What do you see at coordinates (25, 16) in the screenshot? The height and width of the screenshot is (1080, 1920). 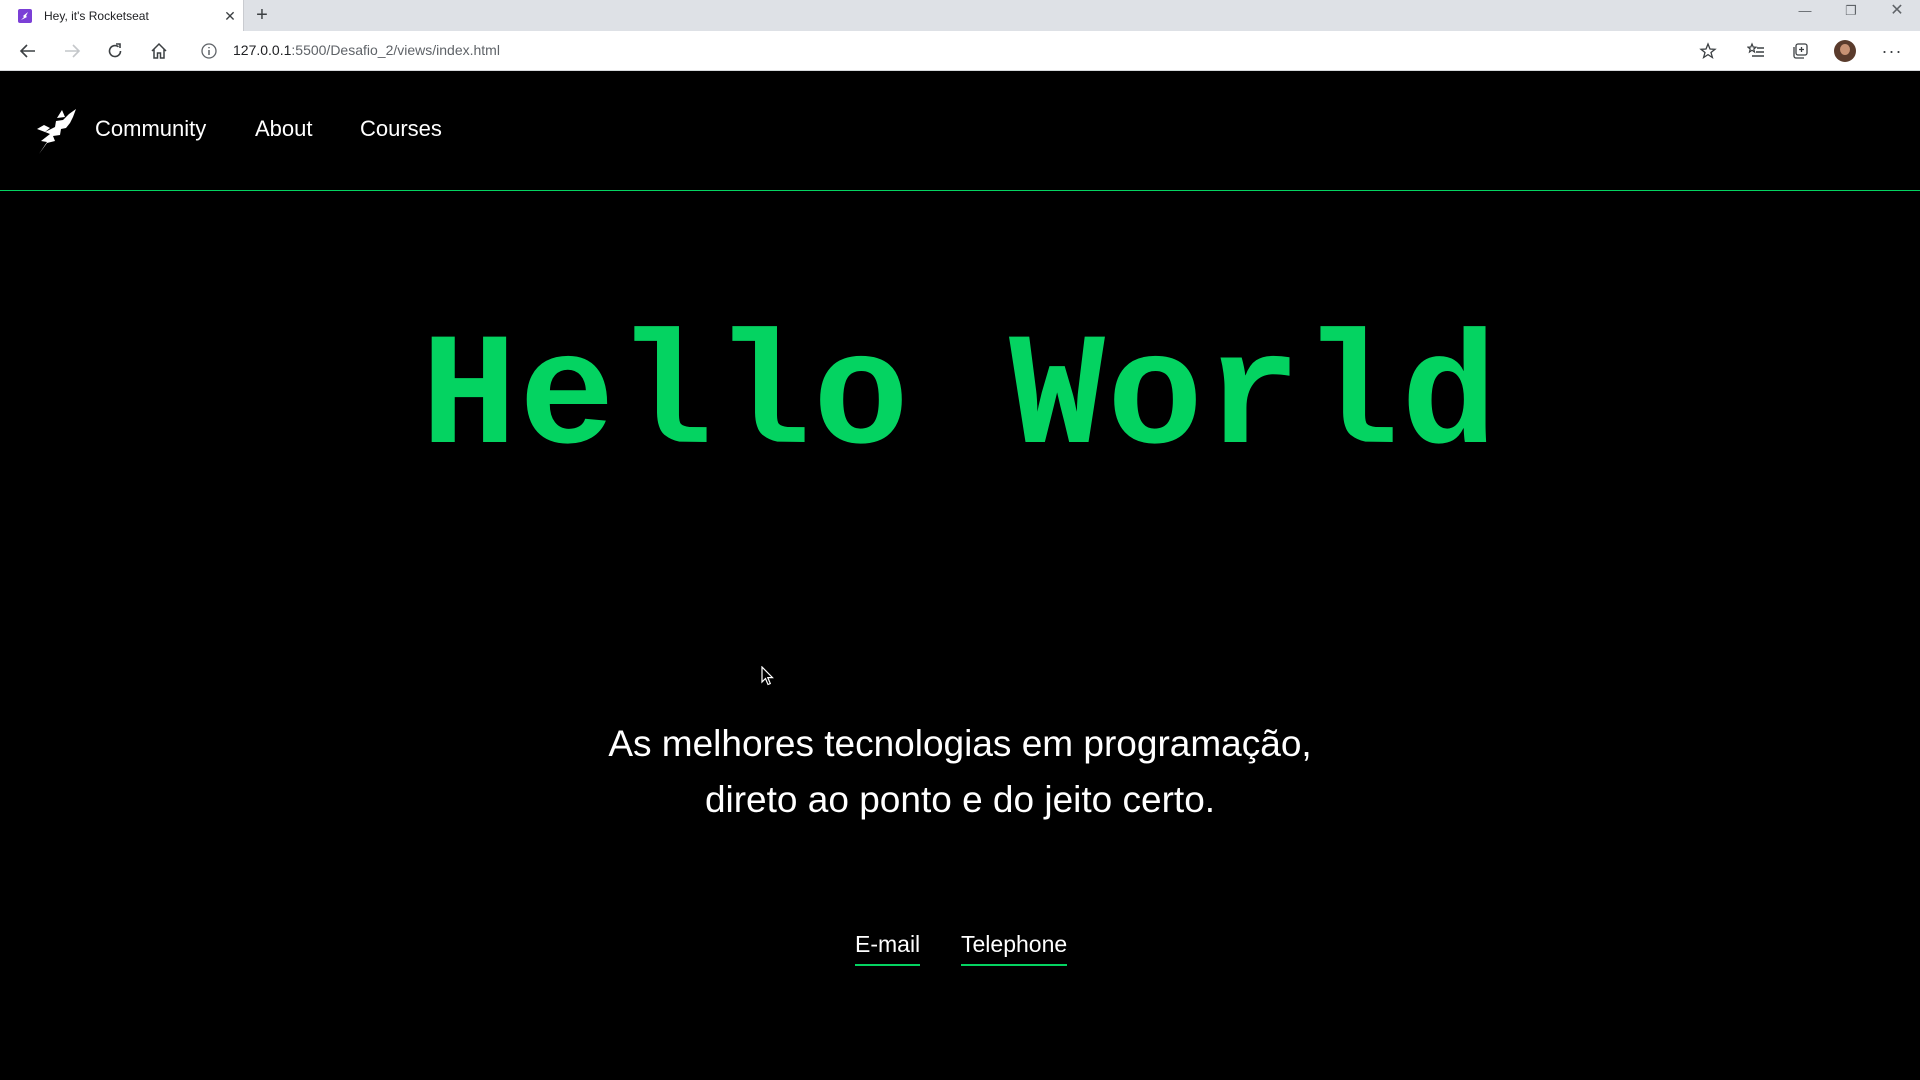 I see `rocketseat-favicon-icon` at bounding box center [25, 16].